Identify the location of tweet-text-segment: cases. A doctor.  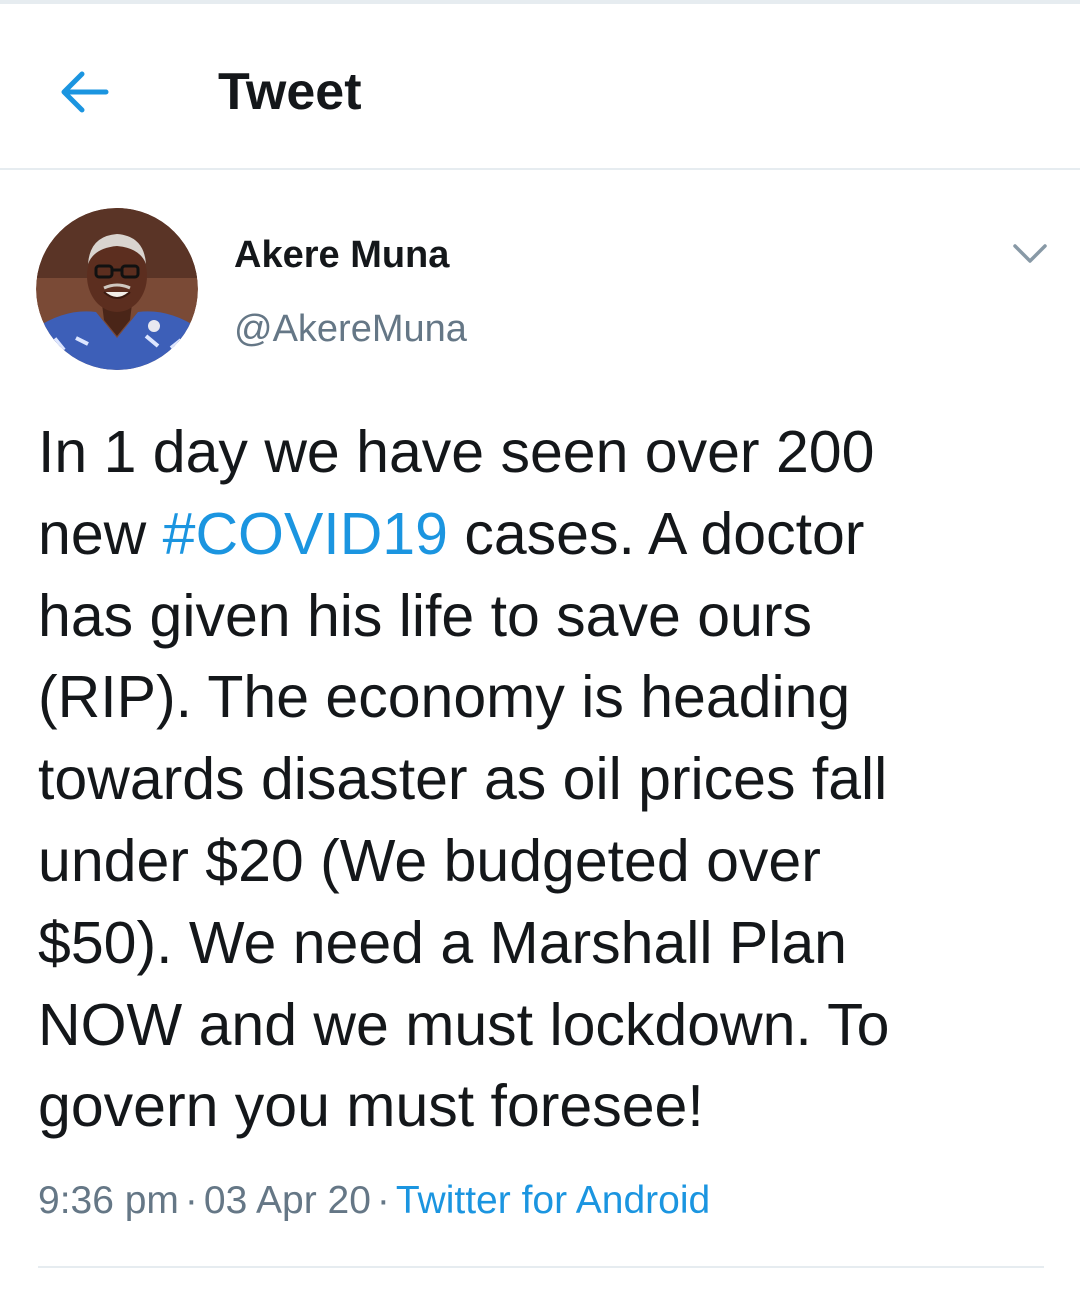
(656, 533).